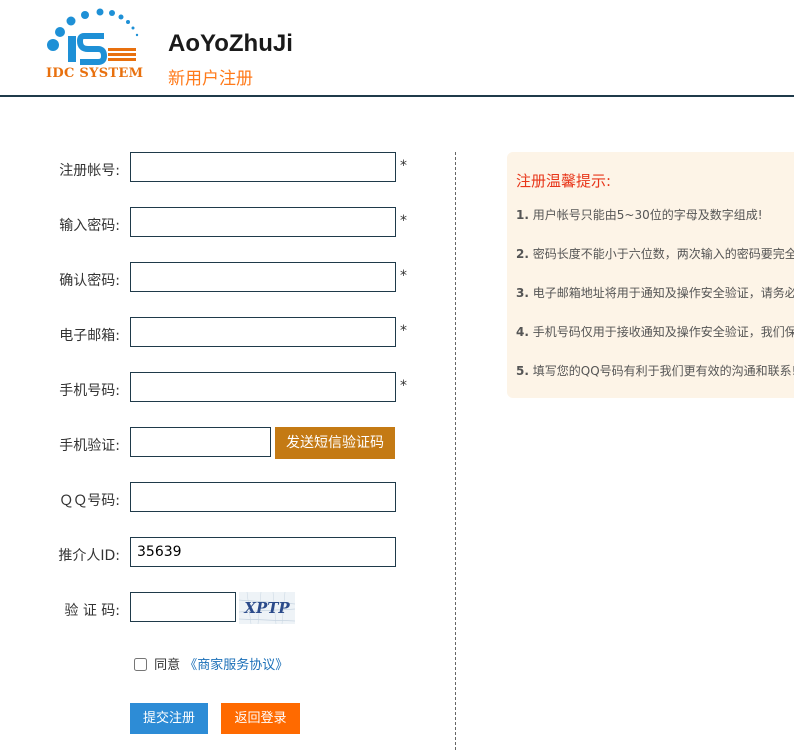  What do you see at coordinates (522, 371) in the screenshot?
I see `tip-number: 5.` at bounding box center [522, 371].